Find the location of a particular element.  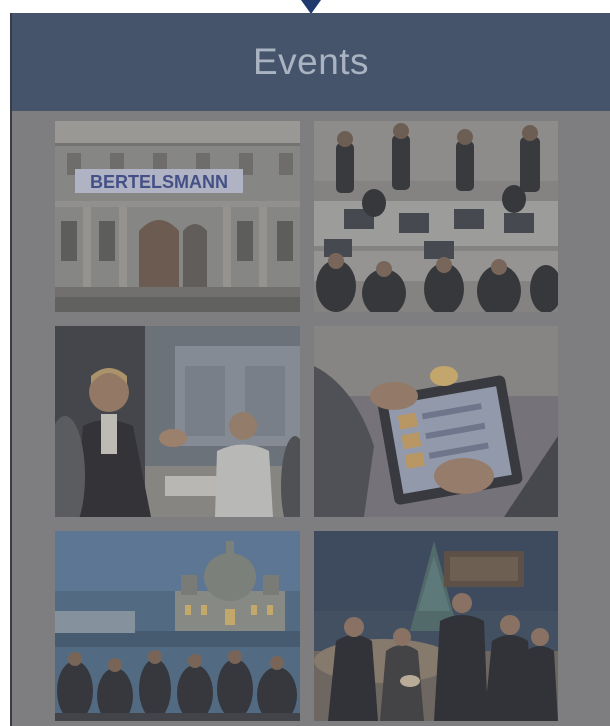

banner-text: BERTELSMANN is located at coordinates (159, 182).